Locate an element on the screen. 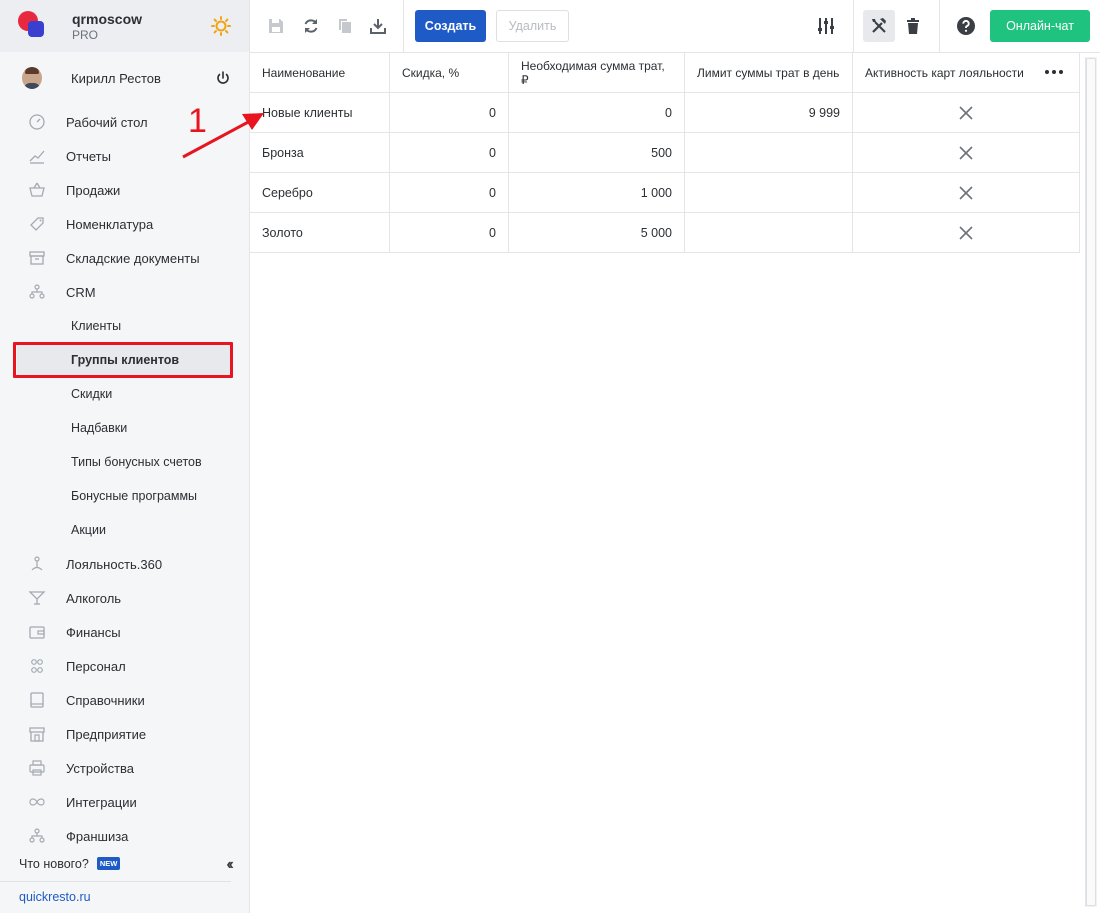  printer-icon is located at coordinates (37, 768).